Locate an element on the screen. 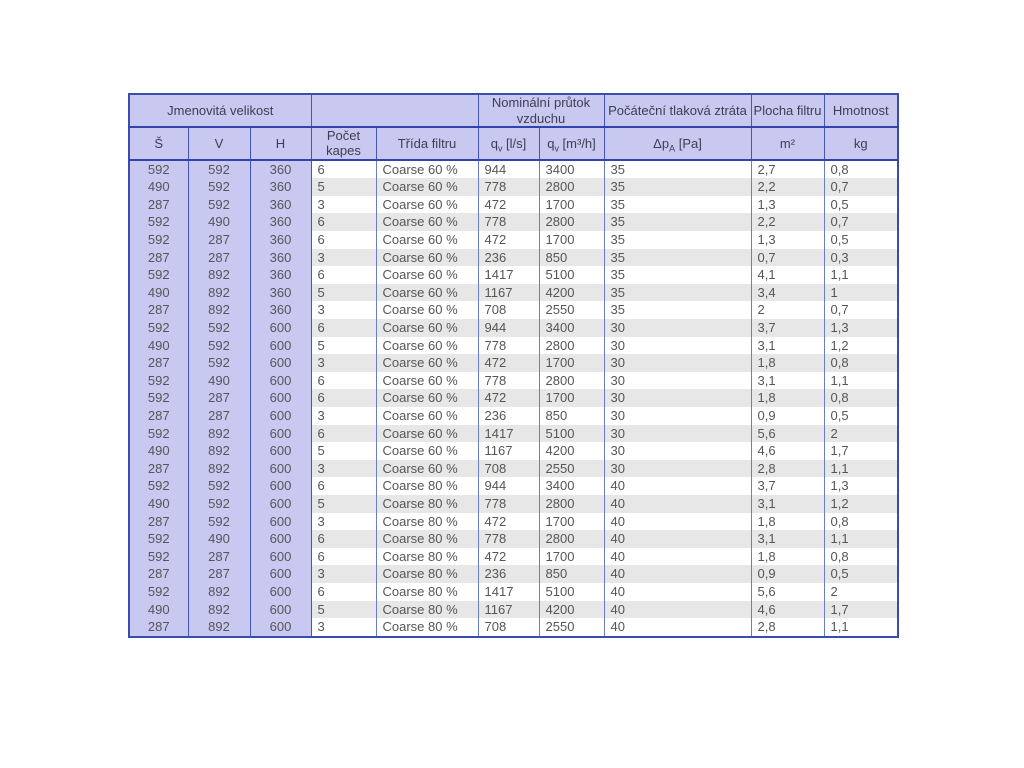 This screenshot has height=768, width=1024. table-row: 287 592 360 3 Coarse 60 % 472 1700 35 1,3 0,5 is located at coordinates (513, 204).